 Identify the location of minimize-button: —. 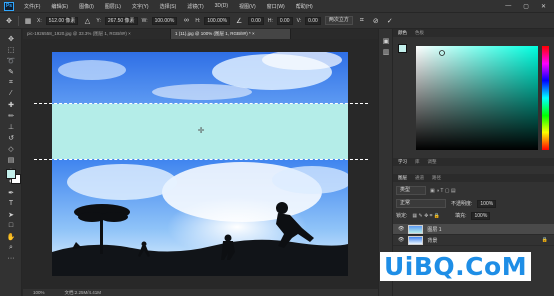
(508, 6).